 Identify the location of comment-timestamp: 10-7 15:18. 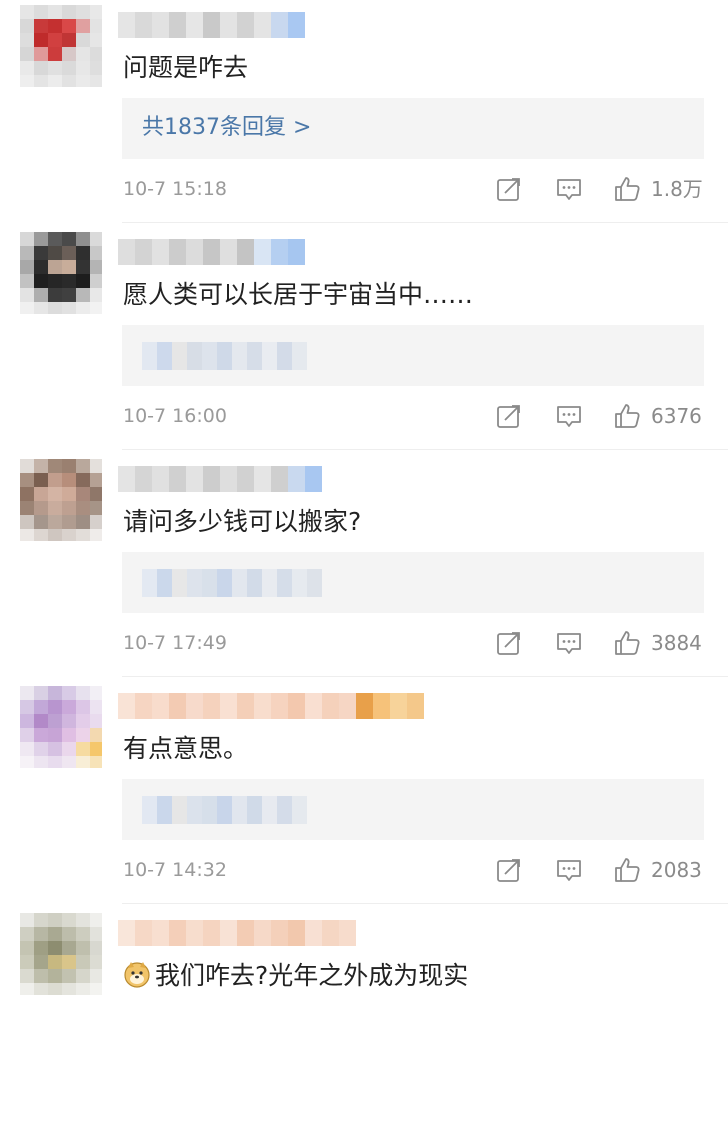
(175, 189).